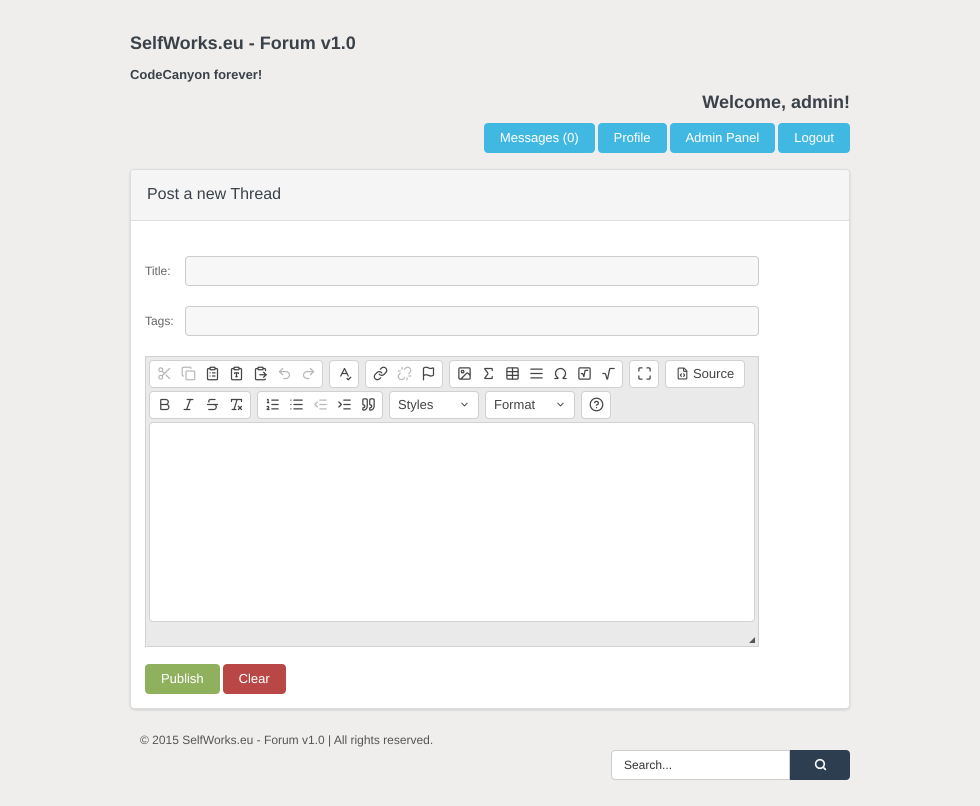  I want to click on dropdown-button: Styles, so click(434, 404).